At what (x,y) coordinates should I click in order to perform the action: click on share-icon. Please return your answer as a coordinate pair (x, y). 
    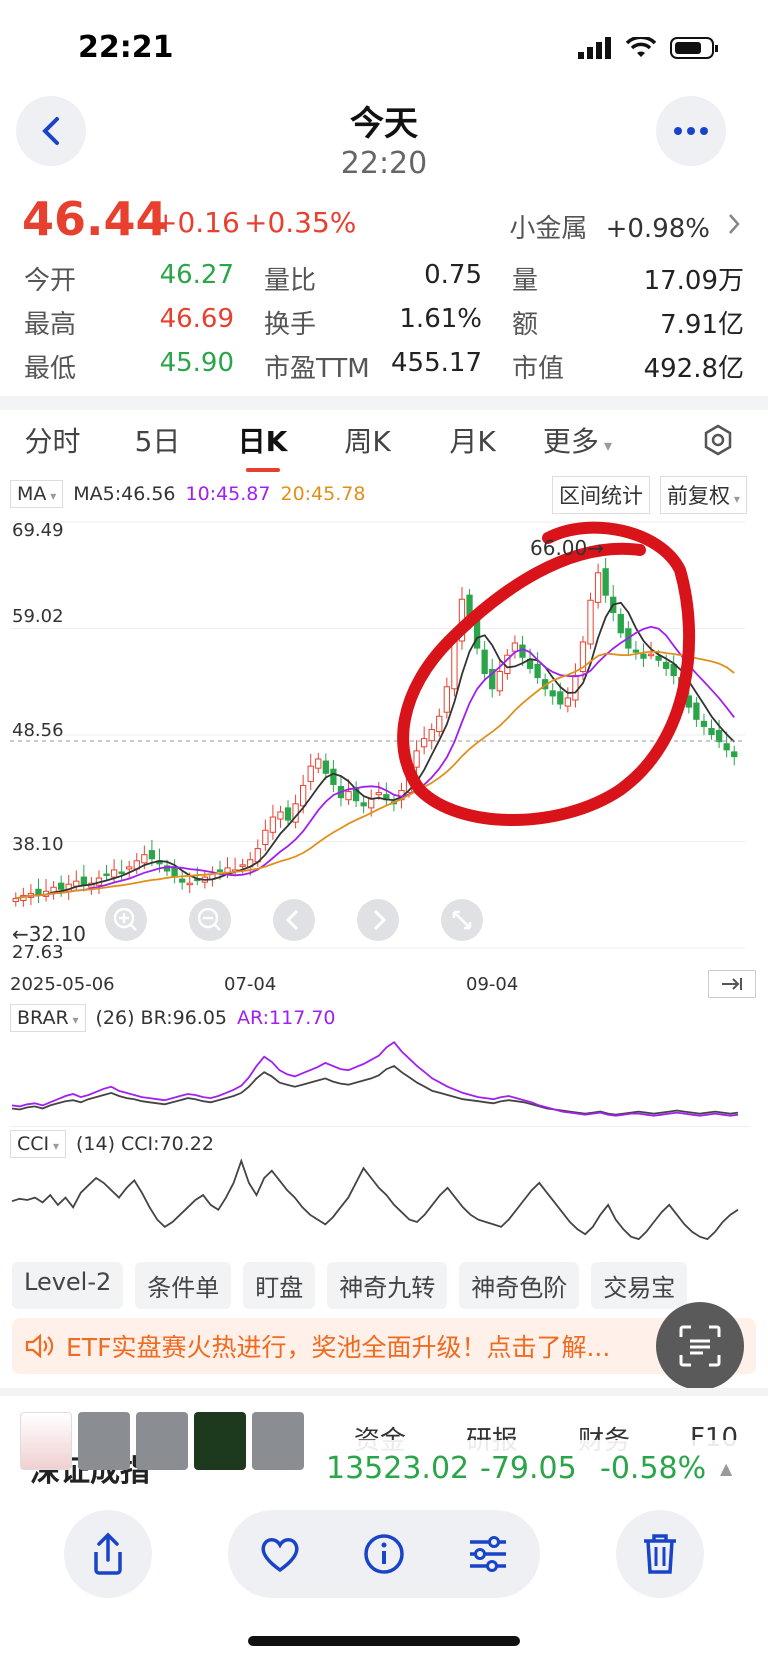
    Looking at the image, I should click on (108, 1553).